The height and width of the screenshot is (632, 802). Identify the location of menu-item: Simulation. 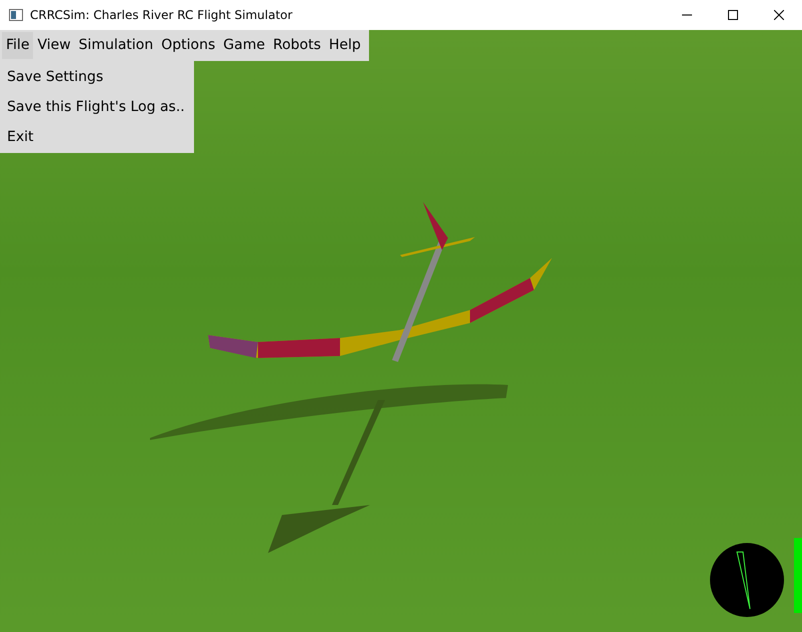
(116, 45).